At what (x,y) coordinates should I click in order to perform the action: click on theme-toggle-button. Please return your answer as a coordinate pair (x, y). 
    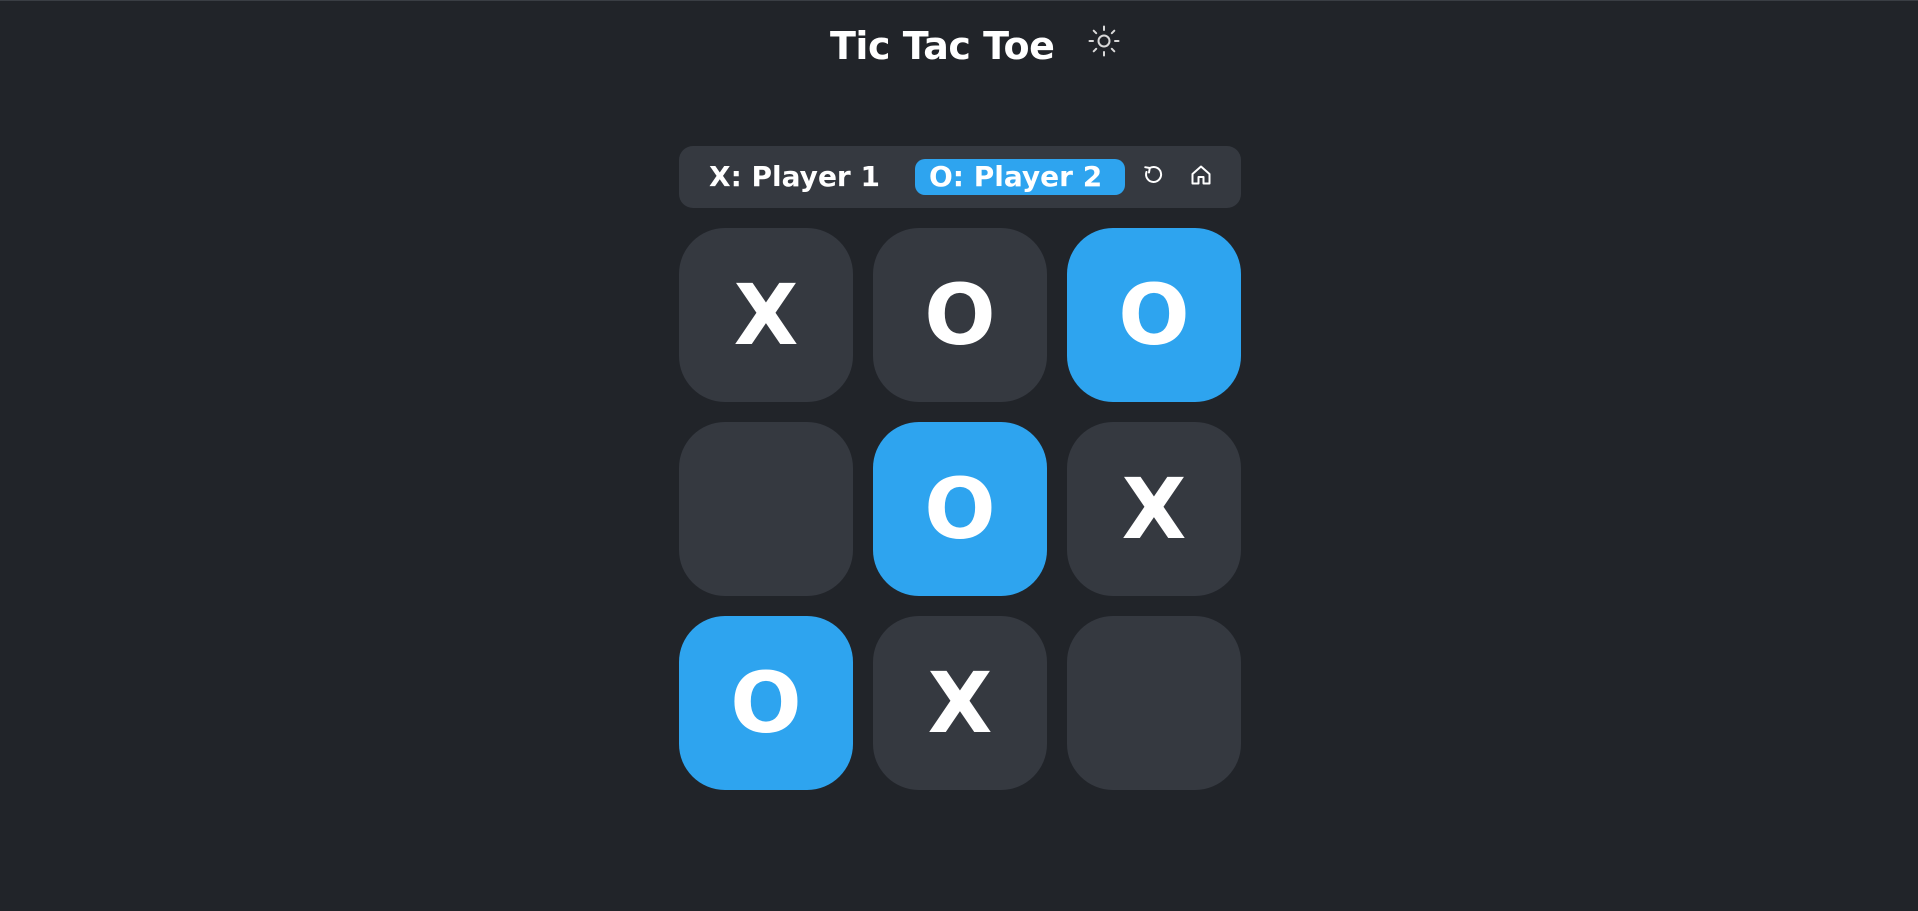
    Looking at the image, I should click on (1104, 43).